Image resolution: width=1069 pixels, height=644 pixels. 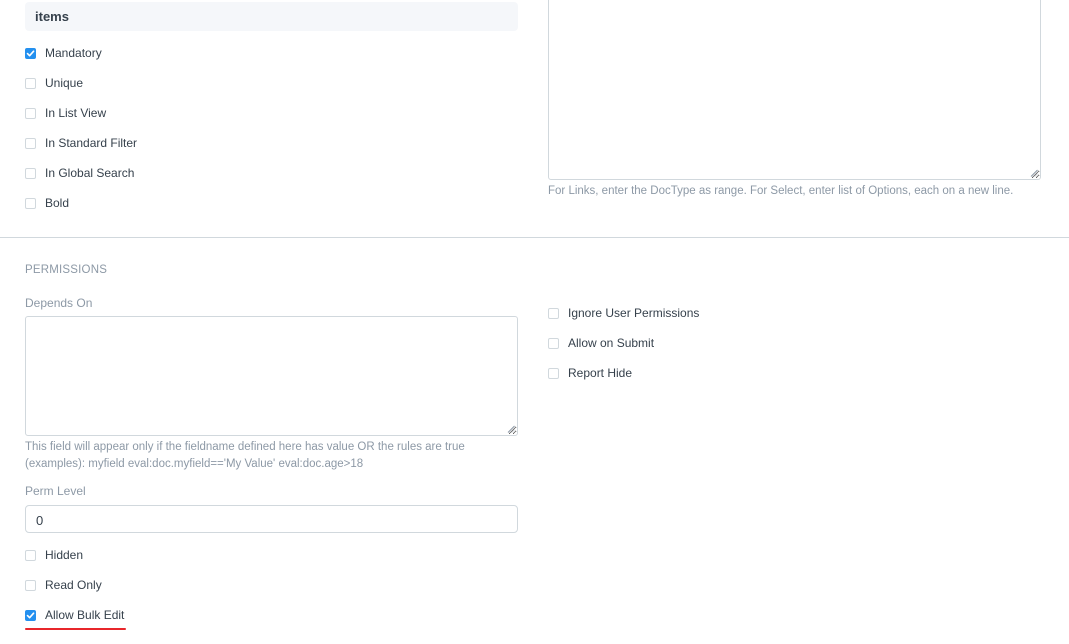 I want to click on checkbox-label: Ignore User Permissions, so click(x=634, y=313).